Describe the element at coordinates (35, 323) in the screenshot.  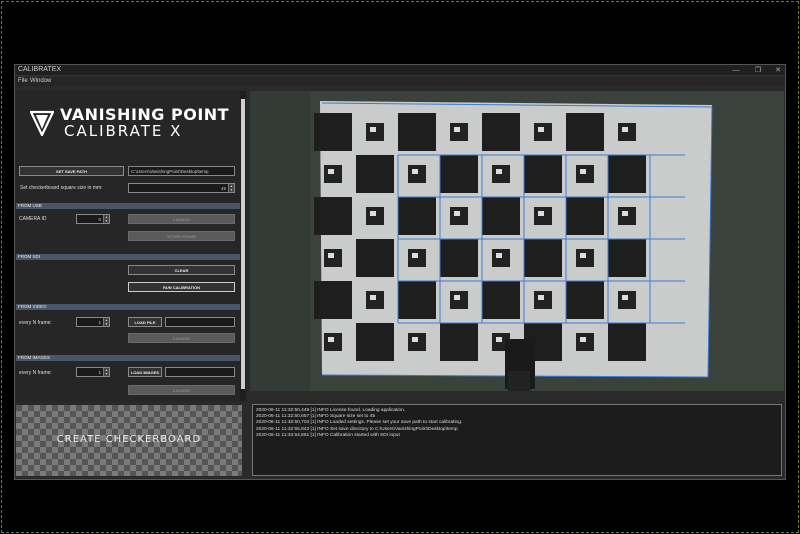
I see `video-every-n-label: every N frame:` at that location.